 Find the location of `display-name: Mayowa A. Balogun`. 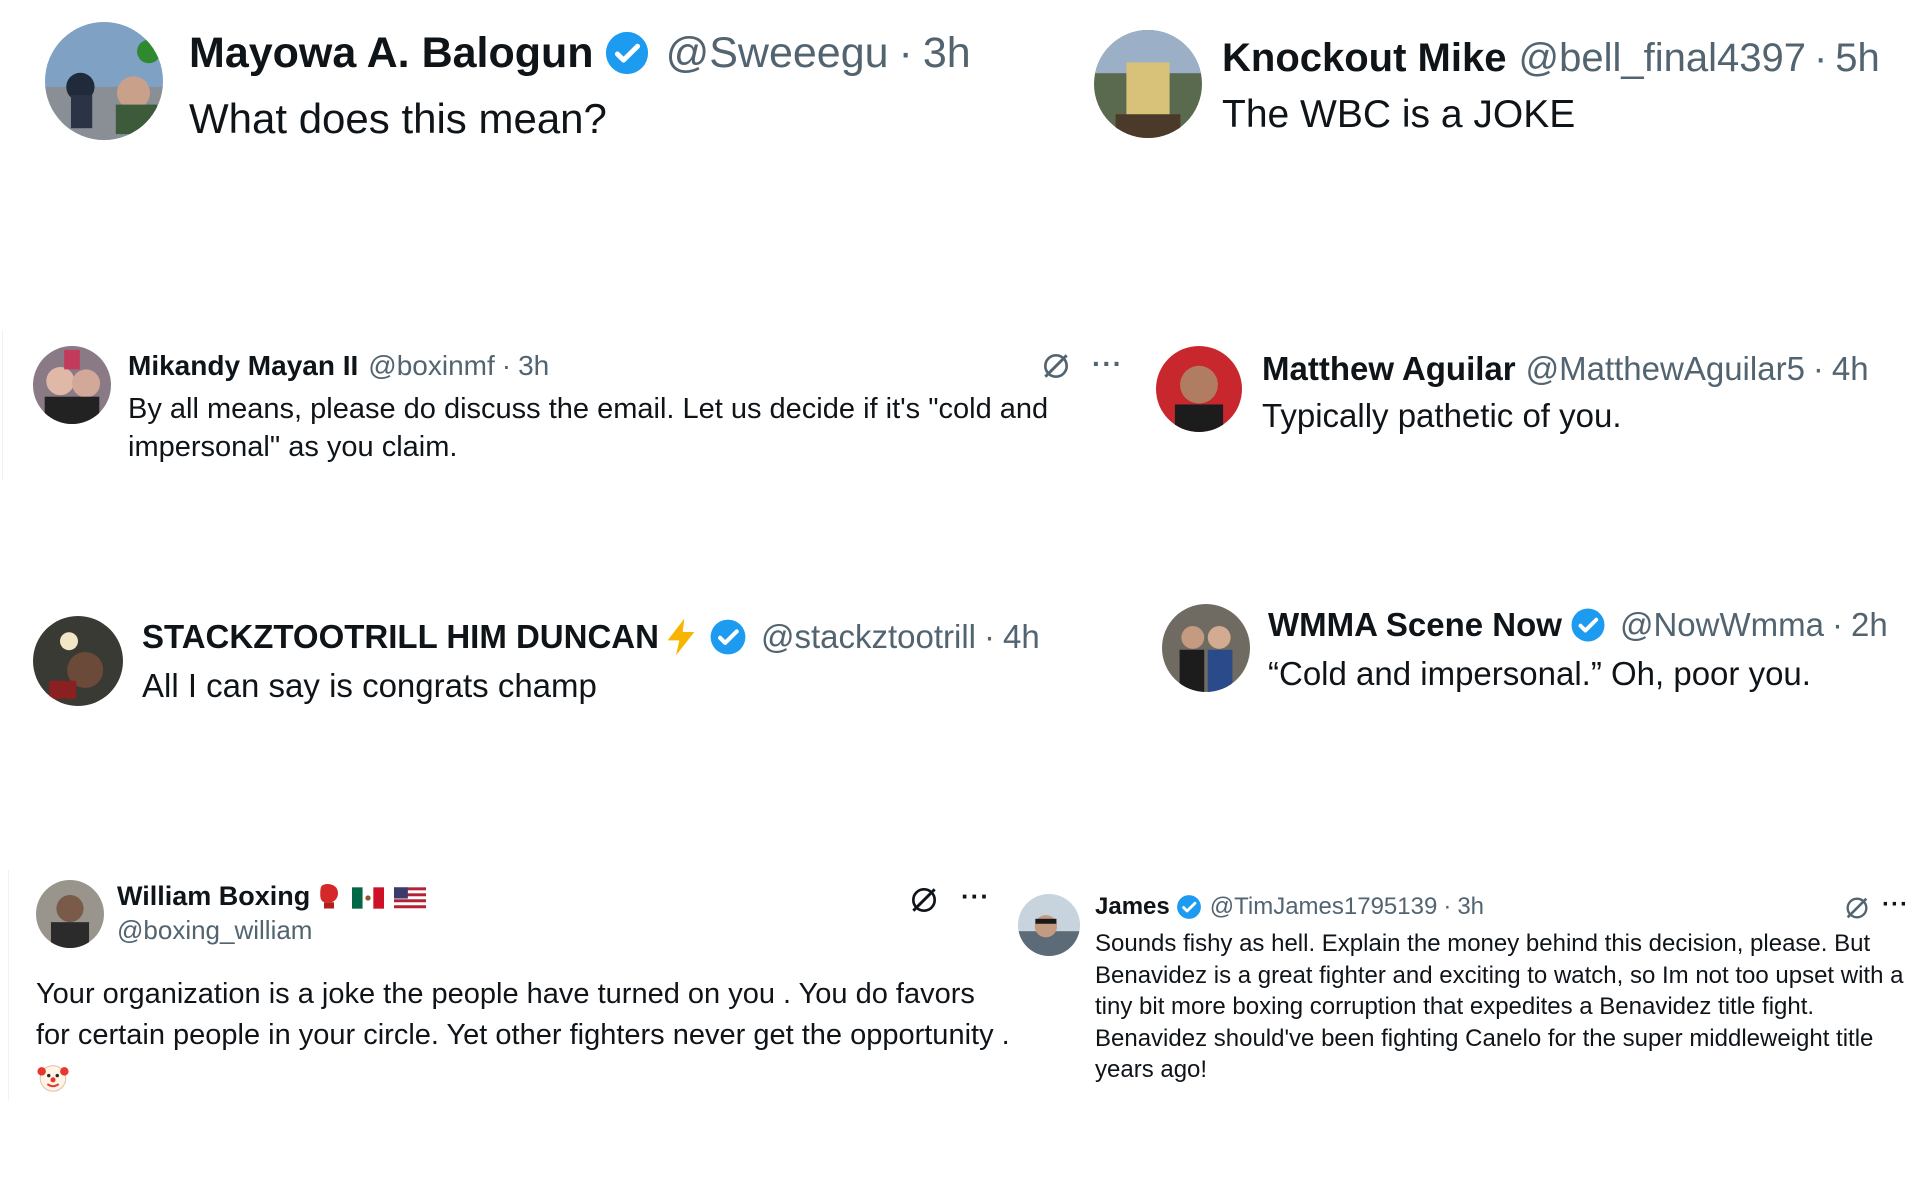

display-name: Mayowa A. Balogun is located at coordinates (391, 53).